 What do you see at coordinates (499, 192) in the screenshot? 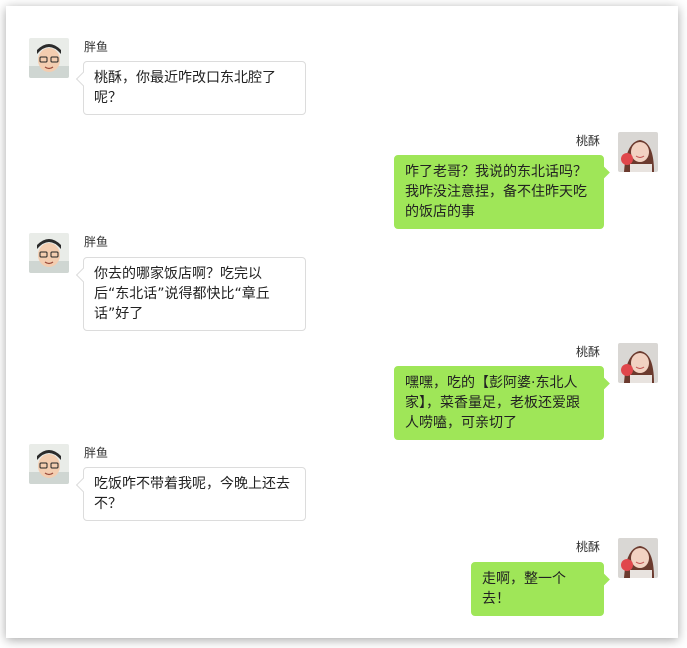
I see `message-bubble: 咋了老哥？我说的东北话吗？我咋没注意捏，备不住昨天吃的饭店的事` at bounding box center [499, 192].